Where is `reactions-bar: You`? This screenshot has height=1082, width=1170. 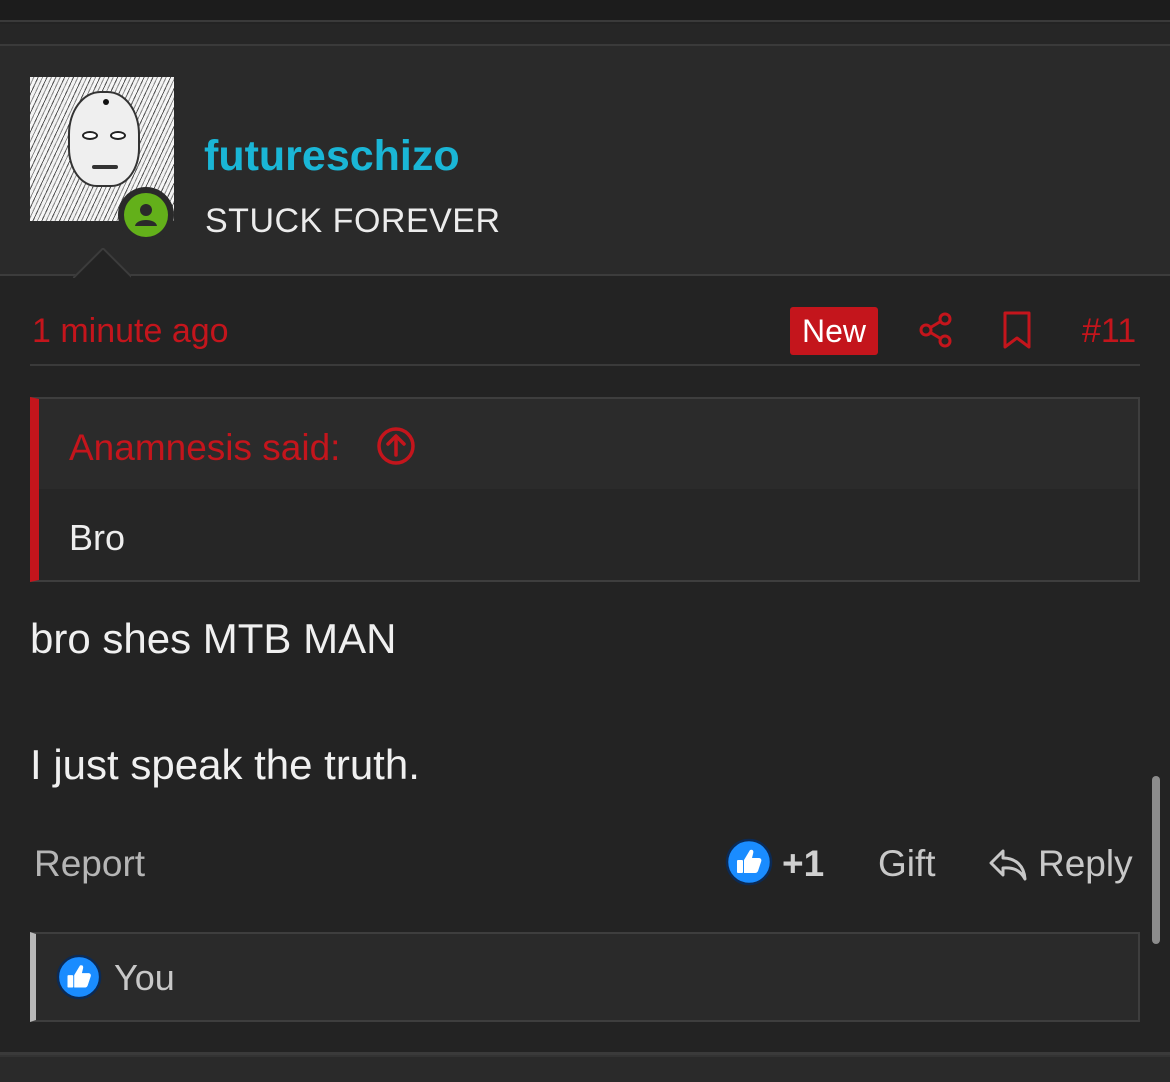
reactions-bar: You is located at coordinates (585, 977).